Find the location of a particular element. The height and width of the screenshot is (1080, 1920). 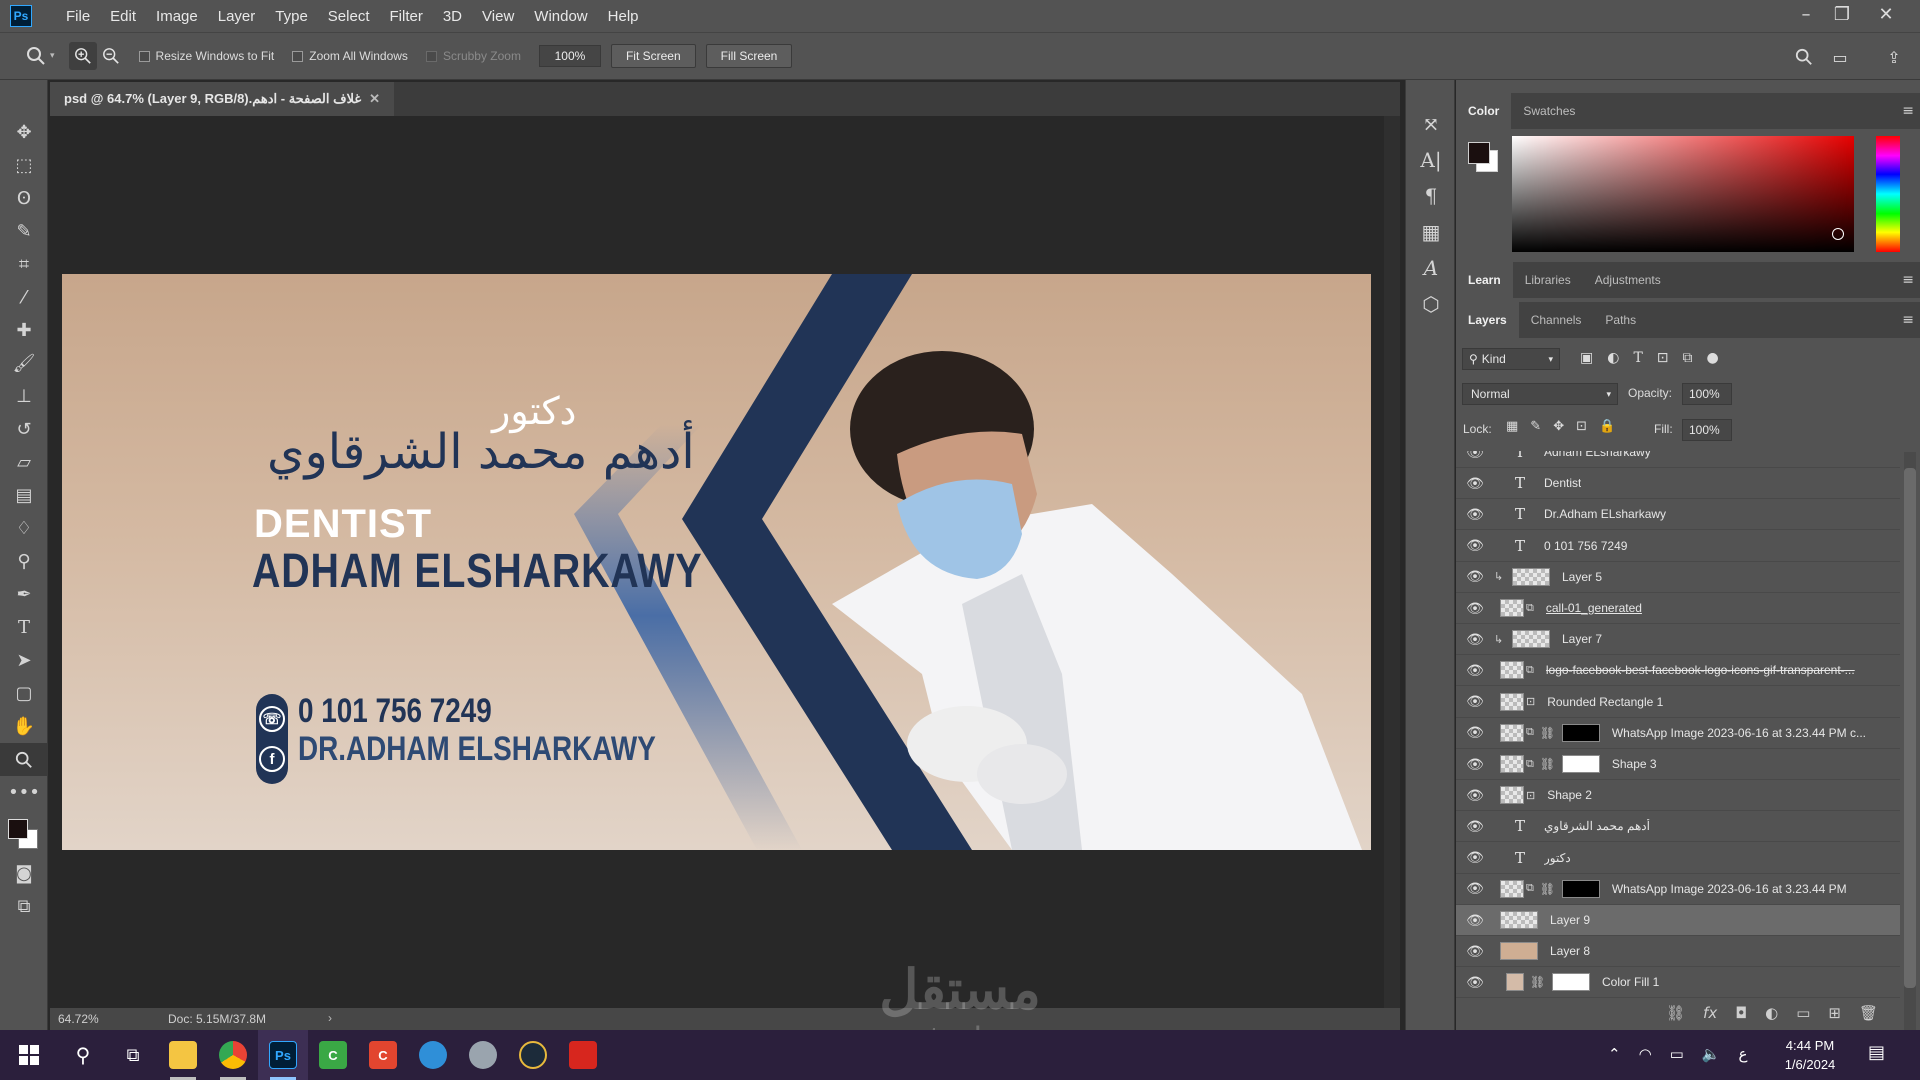

mask-link-icon: ⛓ is located at coordinates (1537, 982).